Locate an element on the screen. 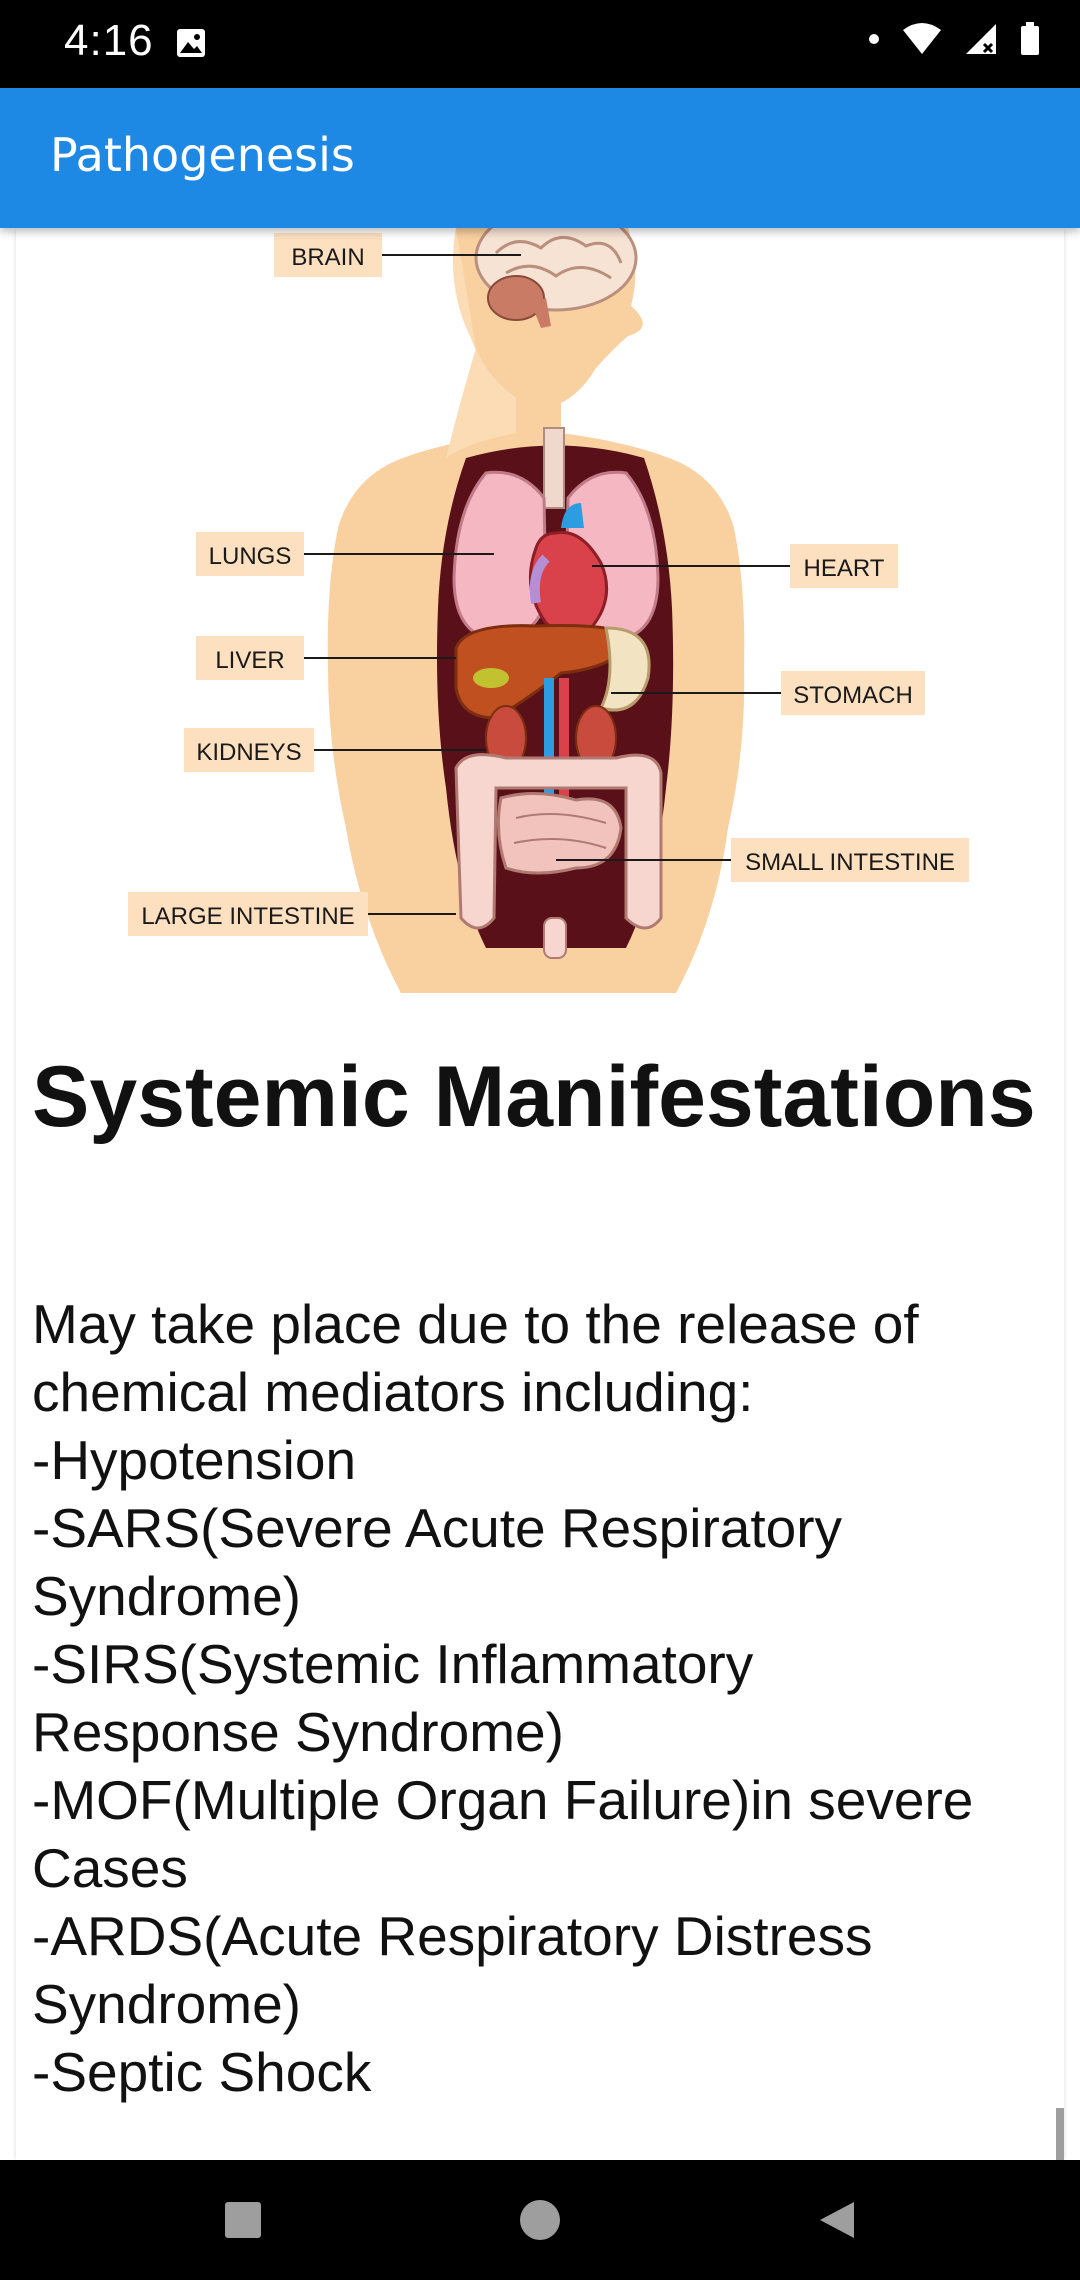 The width and height of the screenshot is (1080, 2280). home-button is located at coordinates (540, 2220).